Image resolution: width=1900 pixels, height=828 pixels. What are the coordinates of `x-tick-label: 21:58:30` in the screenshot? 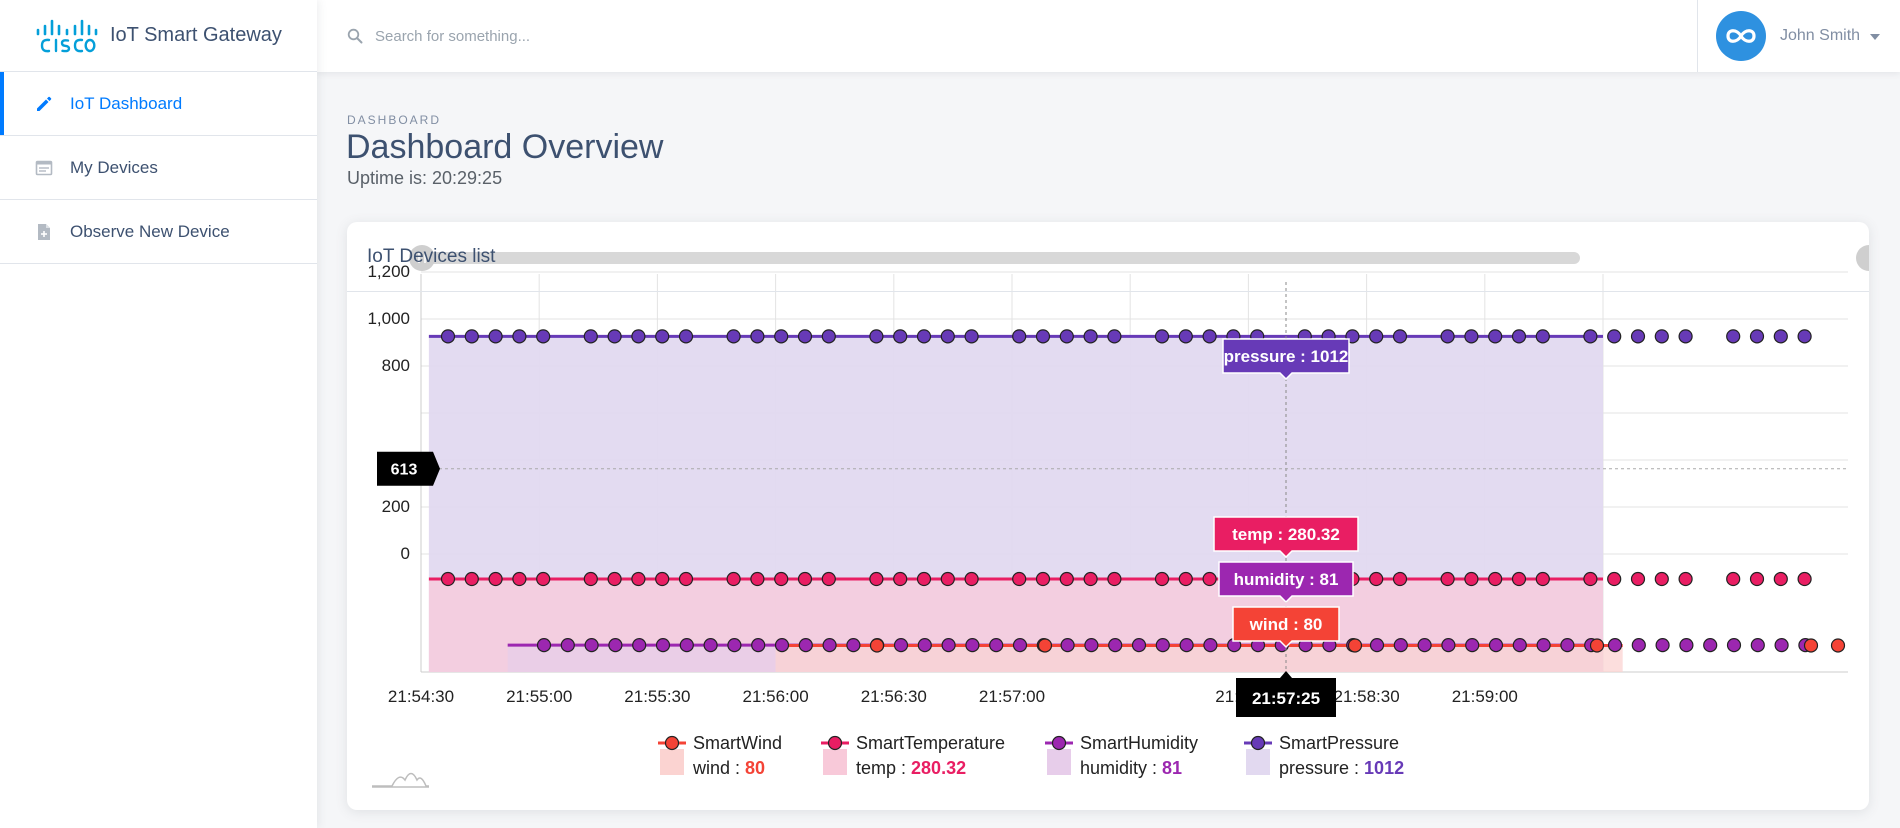 It's located at (1367, 696).